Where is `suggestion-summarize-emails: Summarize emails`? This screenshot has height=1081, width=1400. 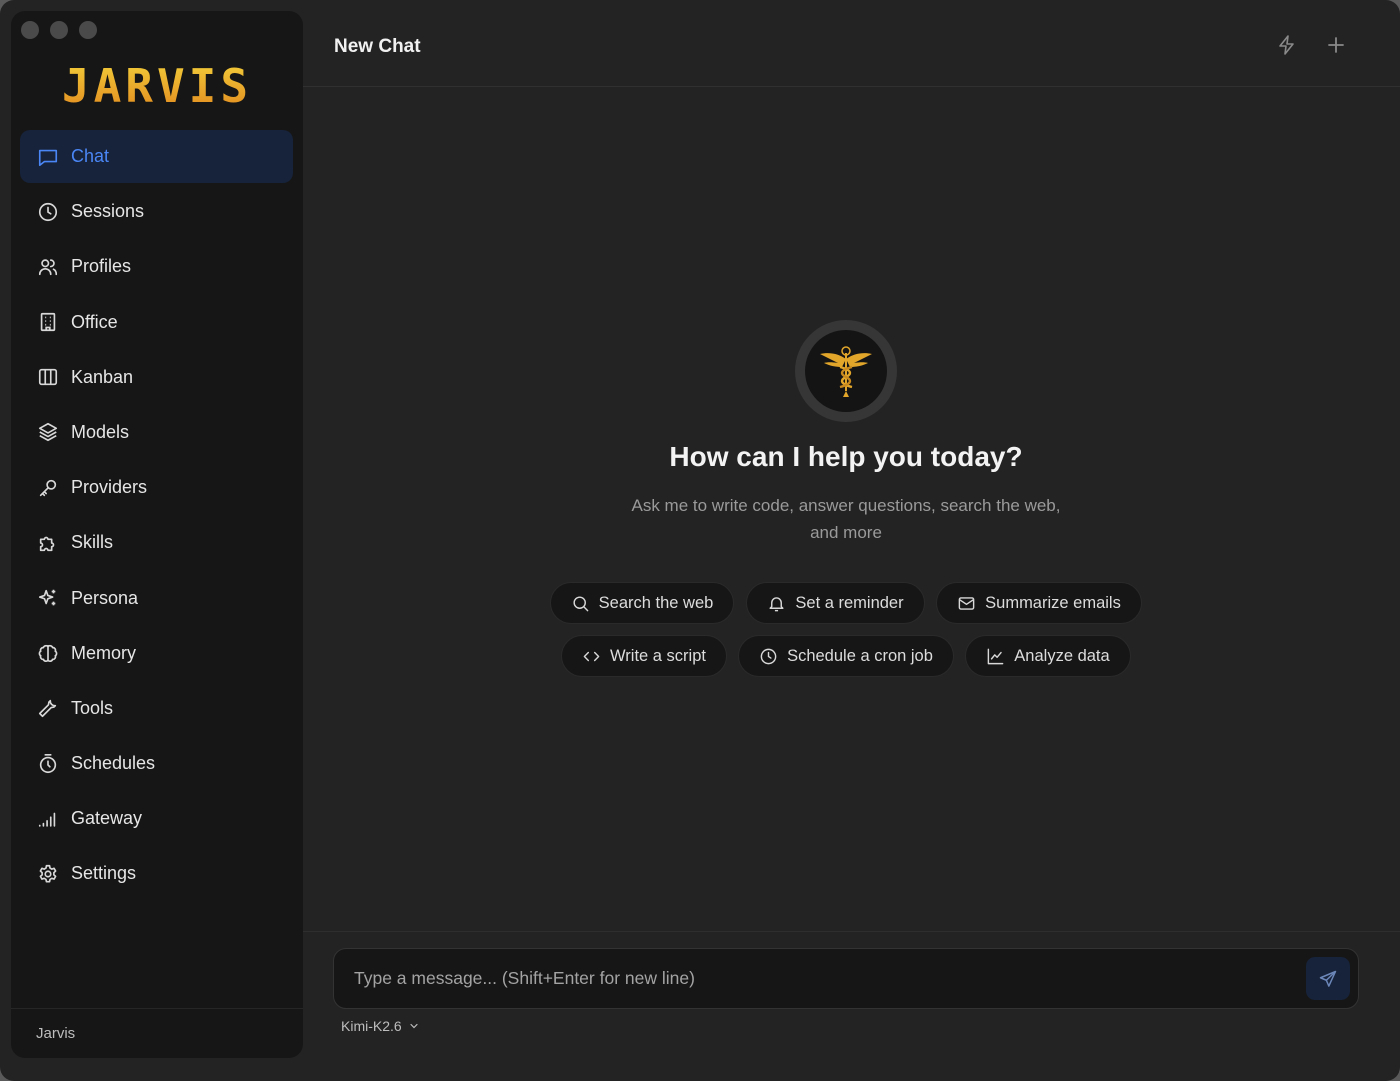 suggestion-summarize-emails: Summarize emails is located at coordinates (1039, 603).